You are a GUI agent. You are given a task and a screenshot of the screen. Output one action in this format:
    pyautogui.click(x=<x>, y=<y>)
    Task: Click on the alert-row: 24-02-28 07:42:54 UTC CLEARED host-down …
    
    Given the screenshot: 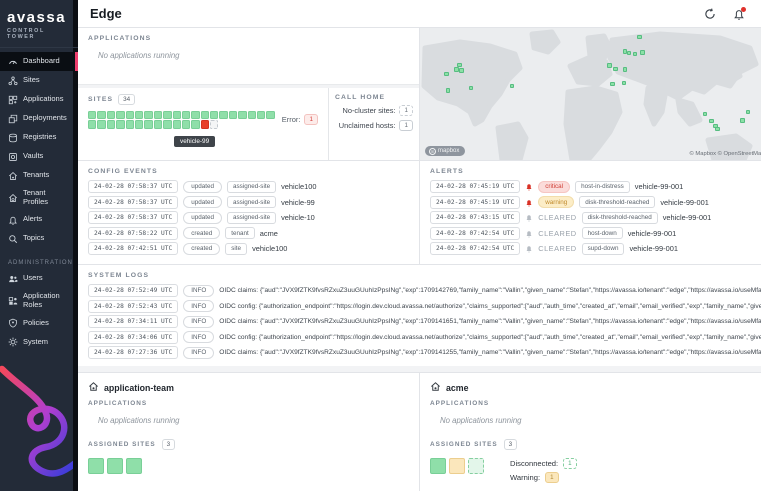 What is the action you would take?
    pyautogui.click(x=595, y=233)
    